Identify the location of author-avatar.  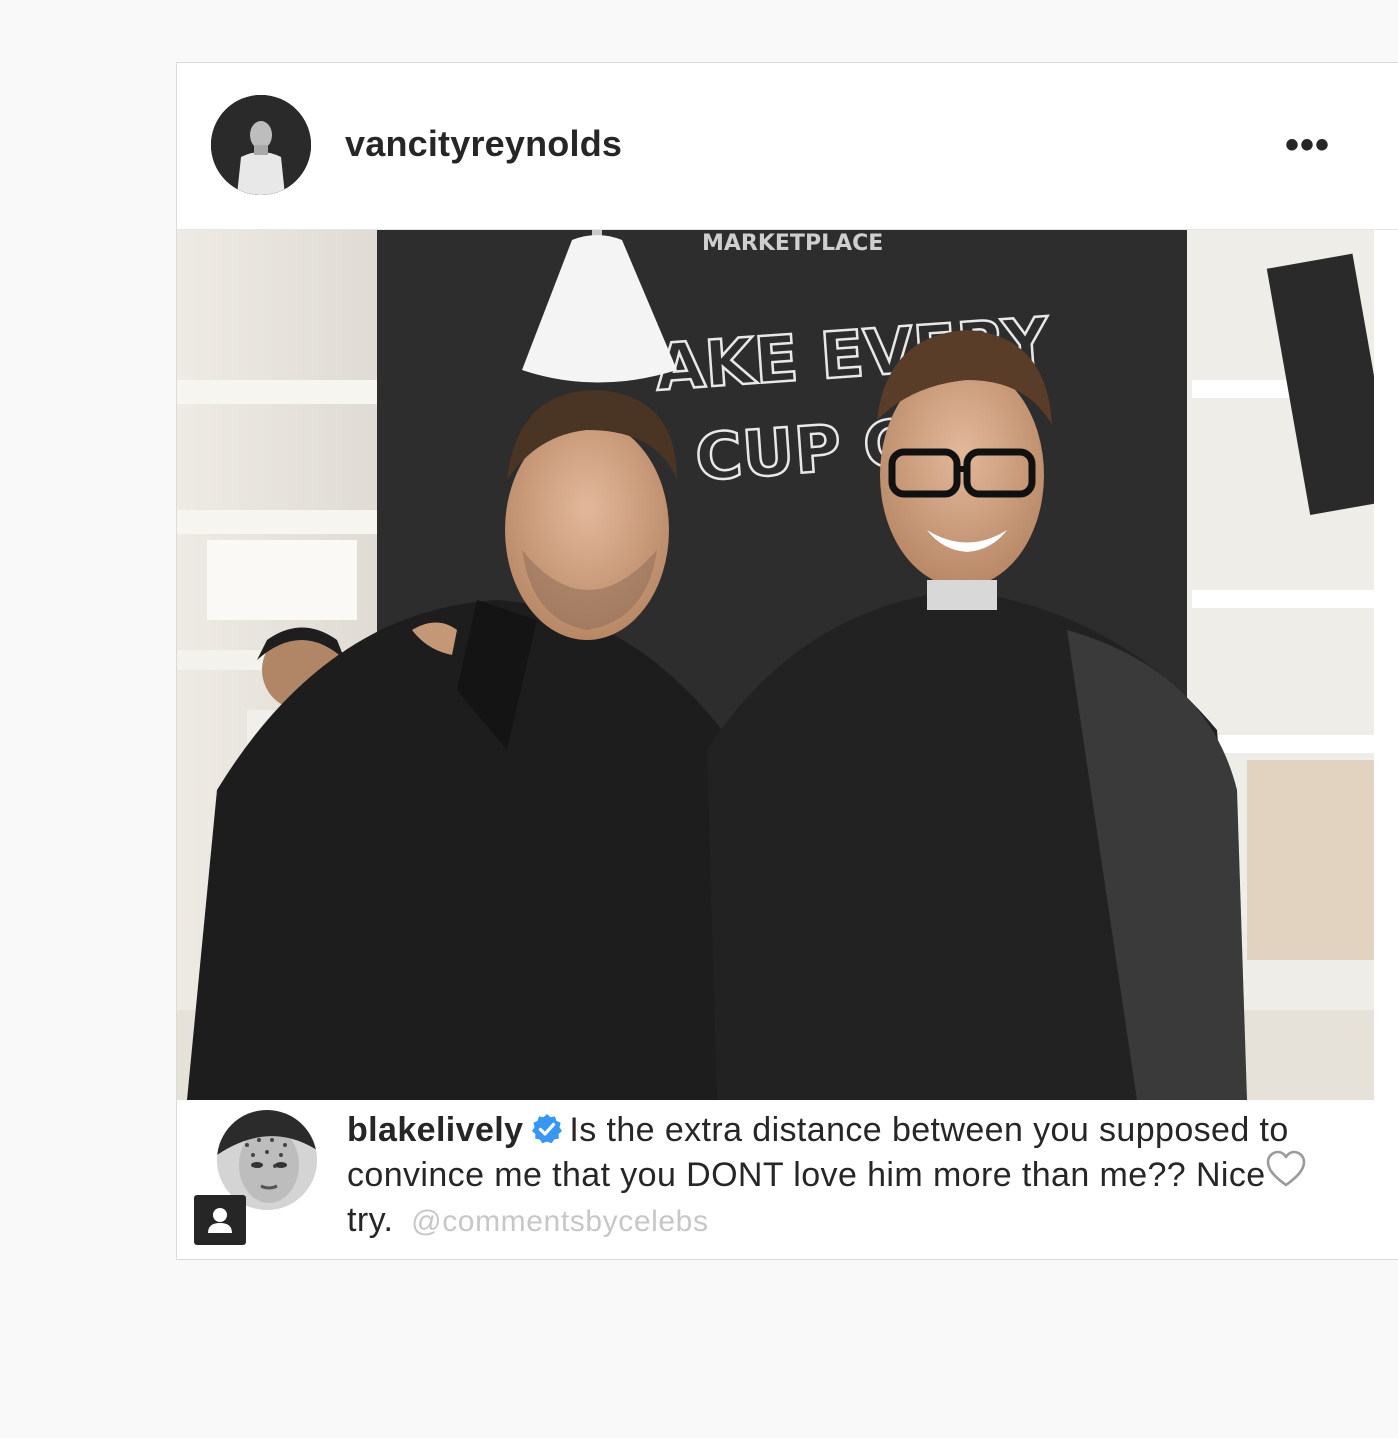
(261, 145).